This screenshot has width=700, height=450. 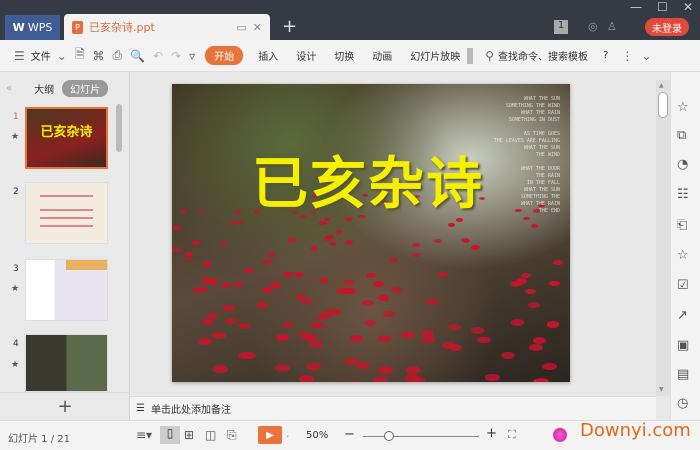 I want to click on minimize-button: —, so click(x=636, y=7).